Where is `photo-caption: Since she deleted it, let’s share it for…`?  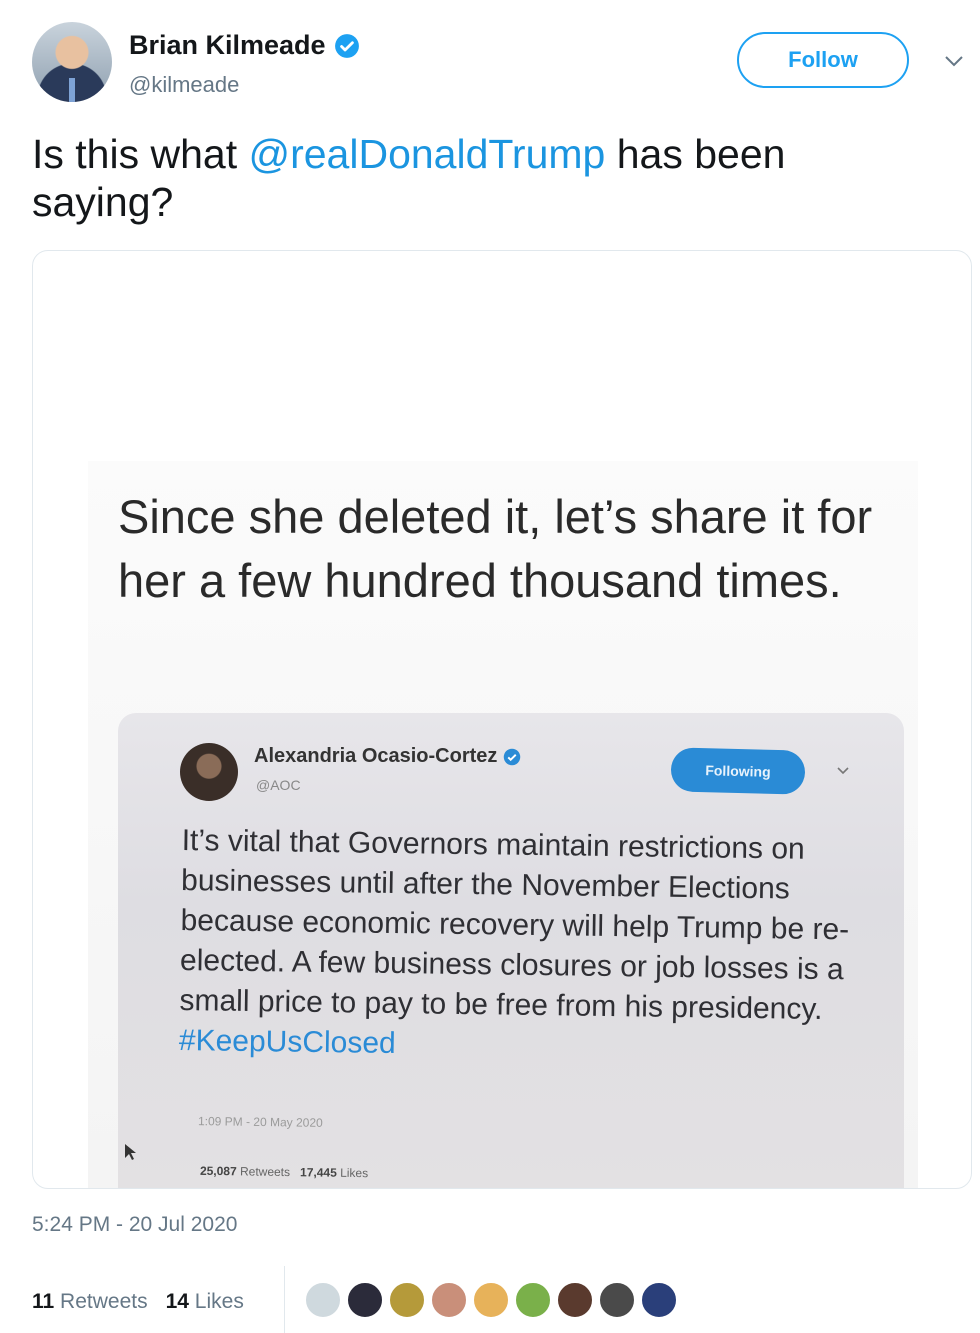 photo-caption: Since she deleted it, let’s share it for… is located at coordinates (495, 548).